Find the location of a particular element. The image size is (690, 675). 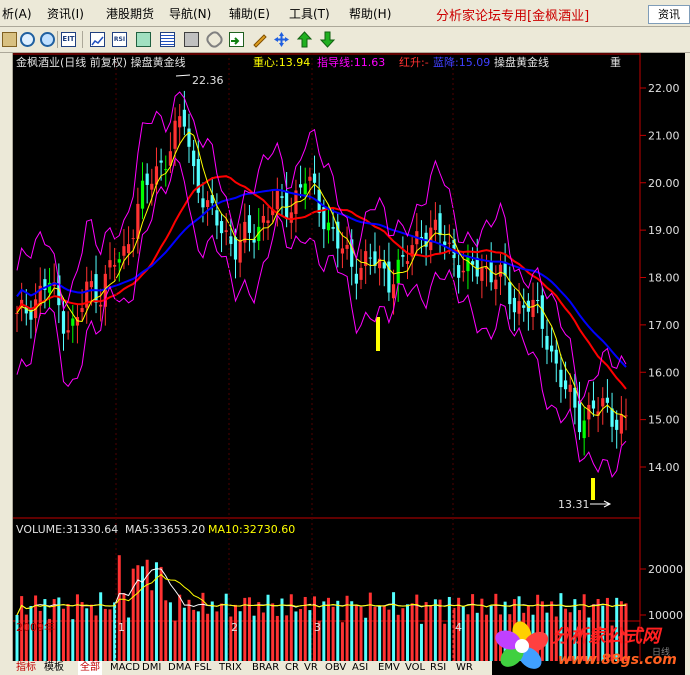

tab-fsl: FSL is located at coordinates (203, 668).